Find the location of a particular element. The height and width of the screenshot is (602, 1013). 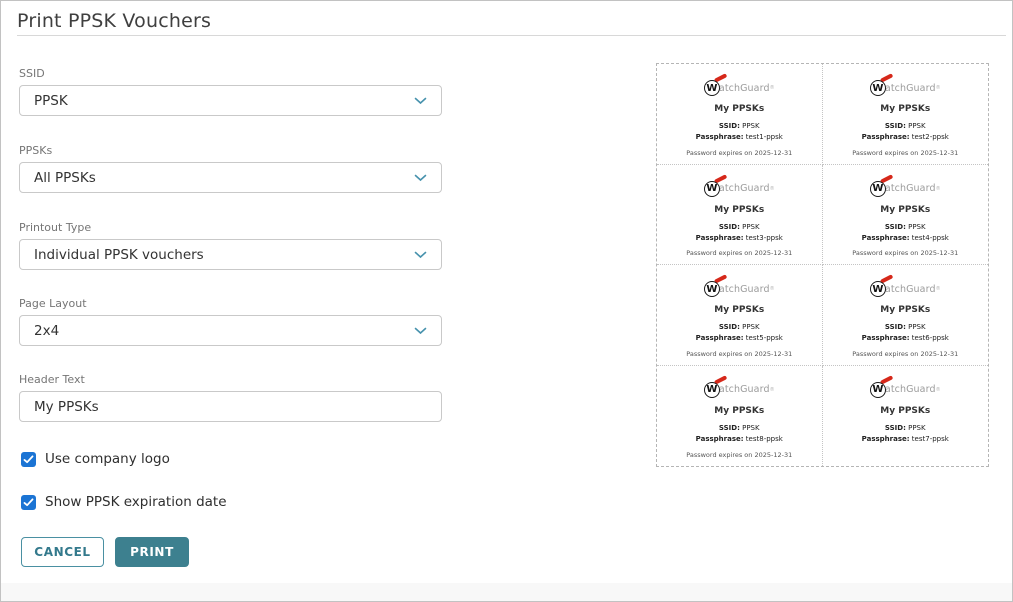

voucher-passphrase-line: Passphrase: test8-ppsk is located at coordinates (739, 439).